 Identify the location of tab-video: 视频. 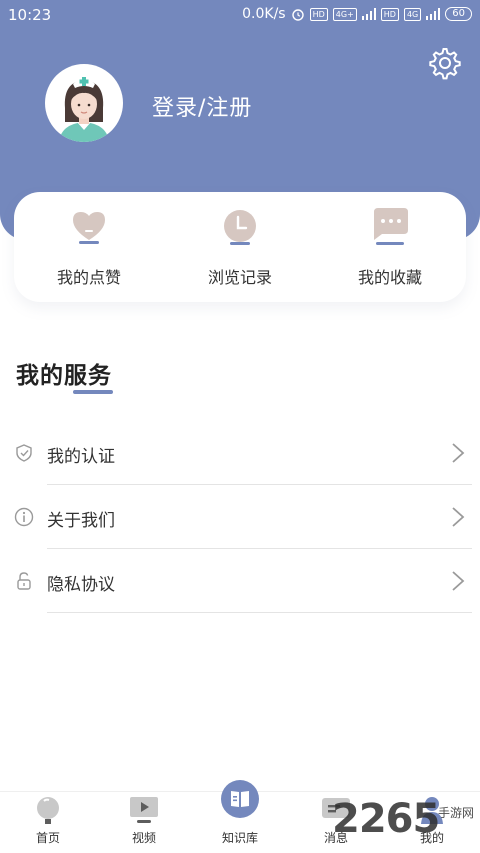
(144, 822).